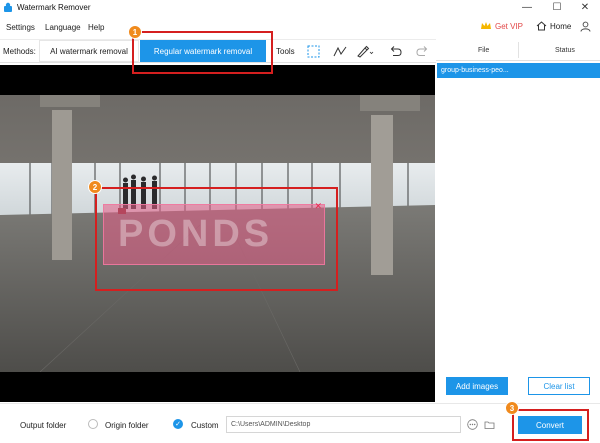  What do you see at coordinates (127, 425) in the screenshot?
I see `origin-folder-label: Origin folder` at bounding box center [127, 425].